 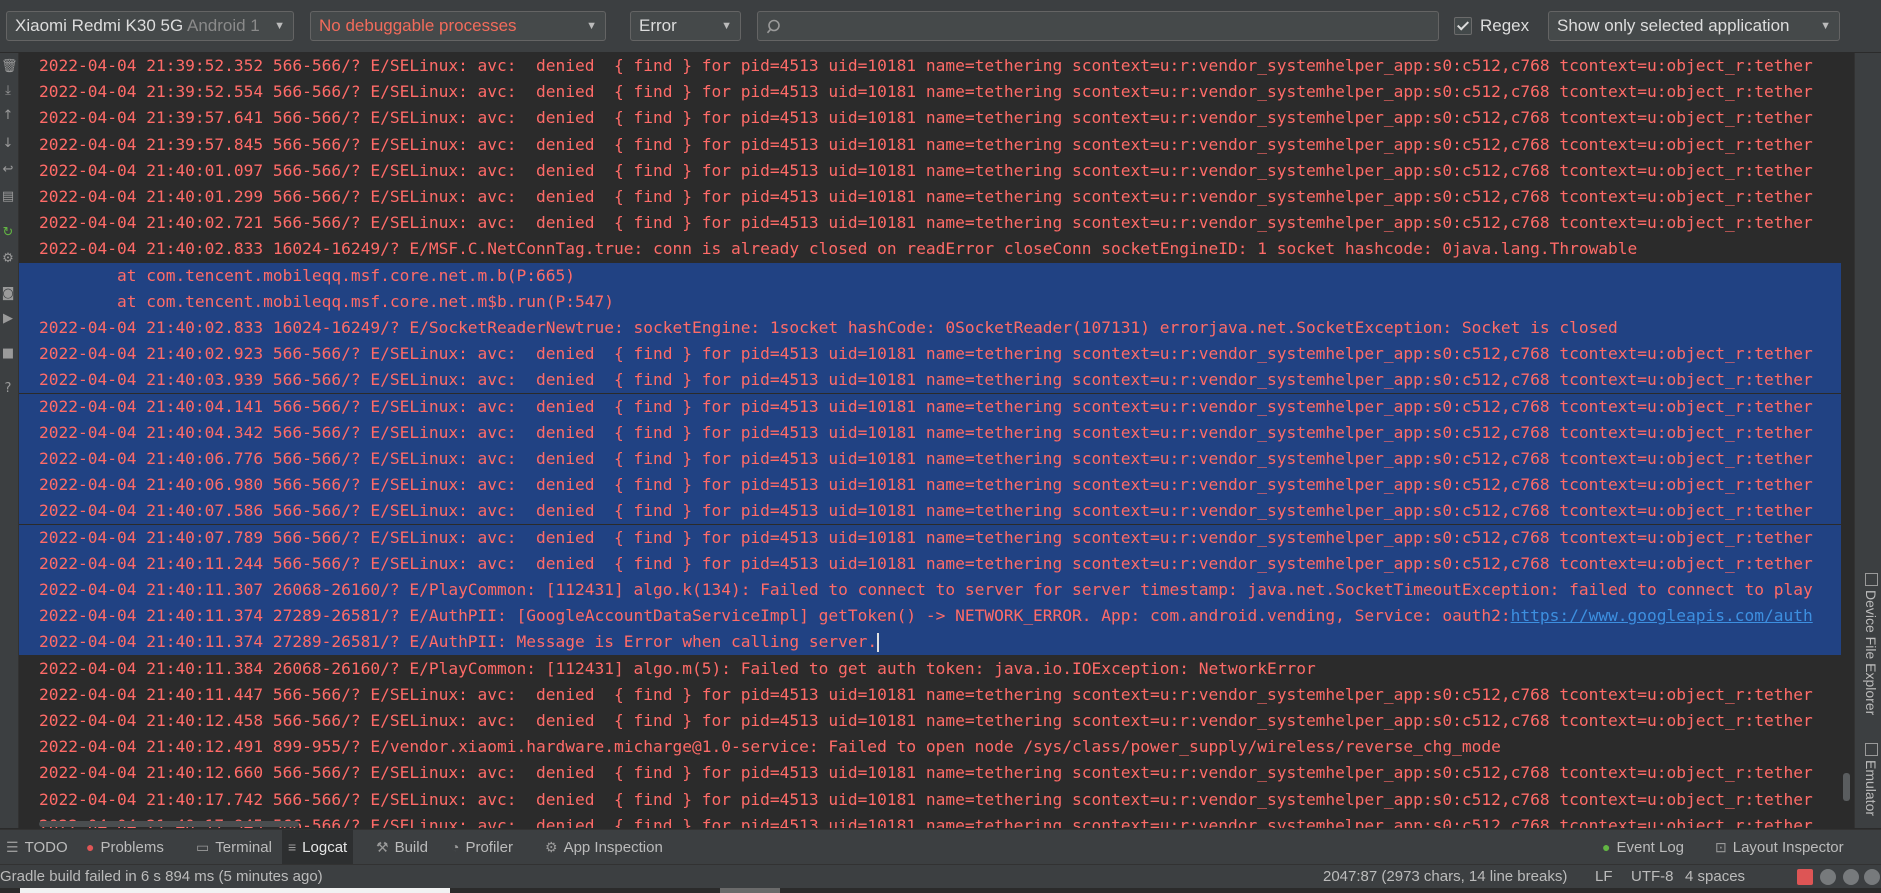 I want to click on tab-app-inspection: ⚙ App Inspection, so click(x=604, y=847).